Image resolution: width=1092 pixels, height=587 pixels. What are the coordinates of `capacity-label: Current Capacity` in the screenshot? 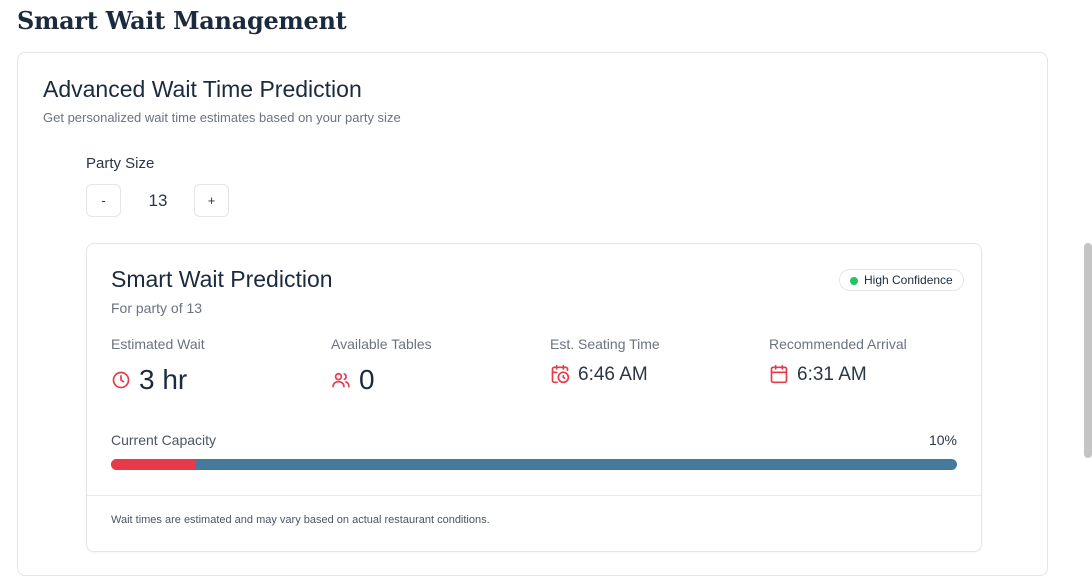 It's located at (164, 440).